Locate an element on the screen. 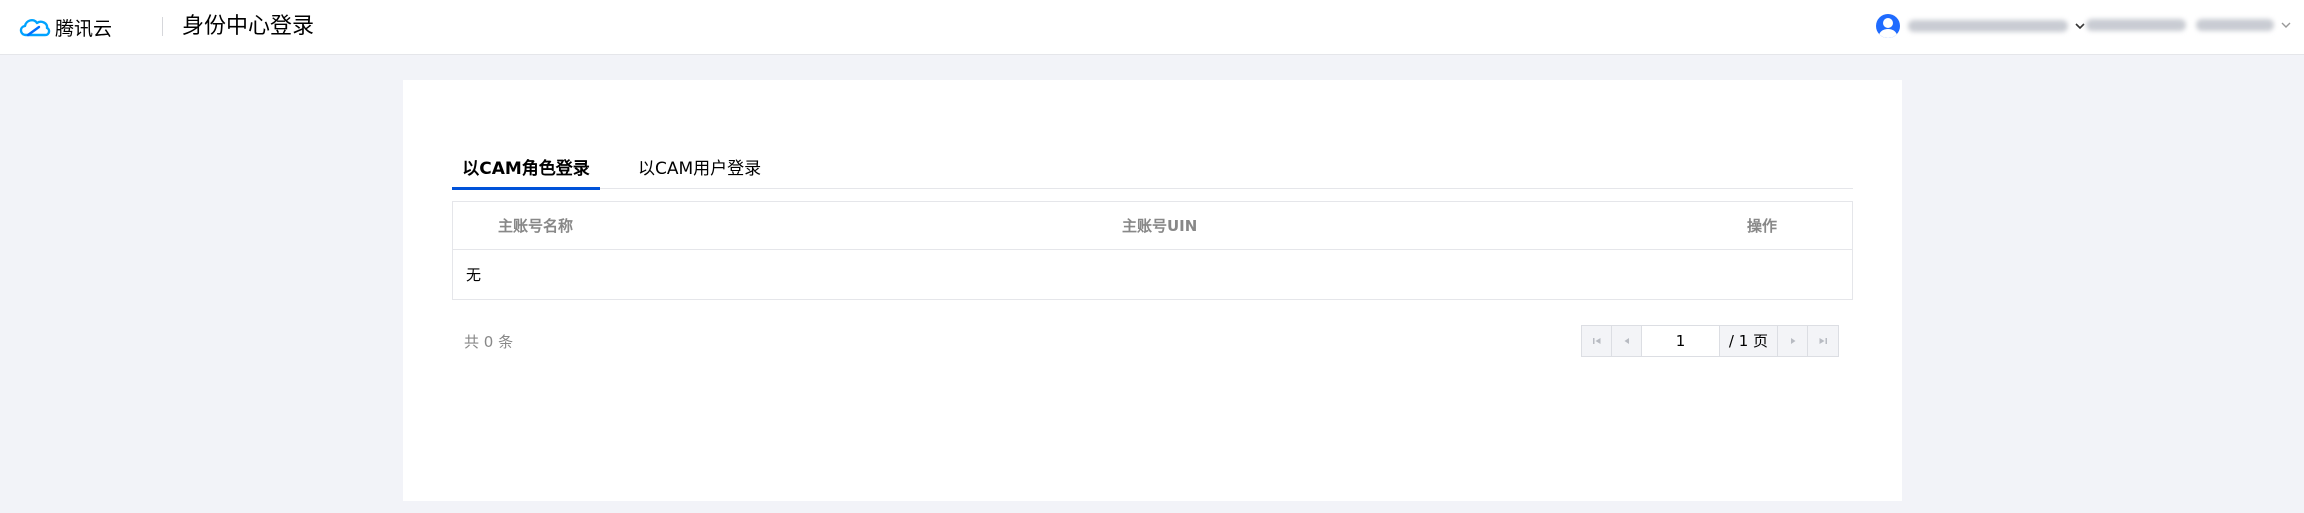  user-account-menu is located at coordinates (1981, 26).